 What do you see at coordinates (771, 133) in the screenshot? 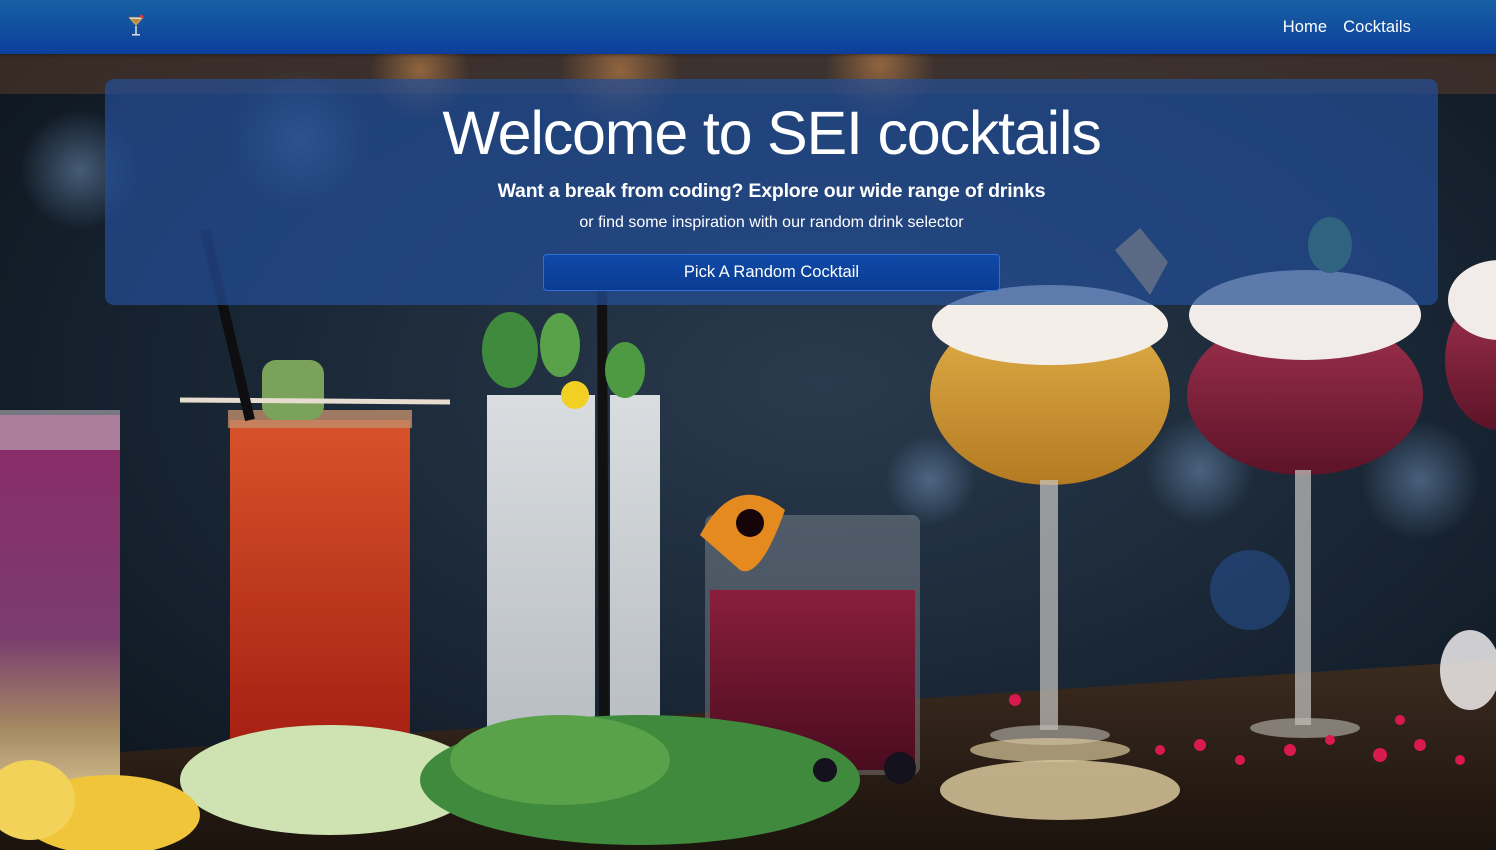
I see `hero-title: Welcome to SEI cocktails` at bounding box center [771, 133].